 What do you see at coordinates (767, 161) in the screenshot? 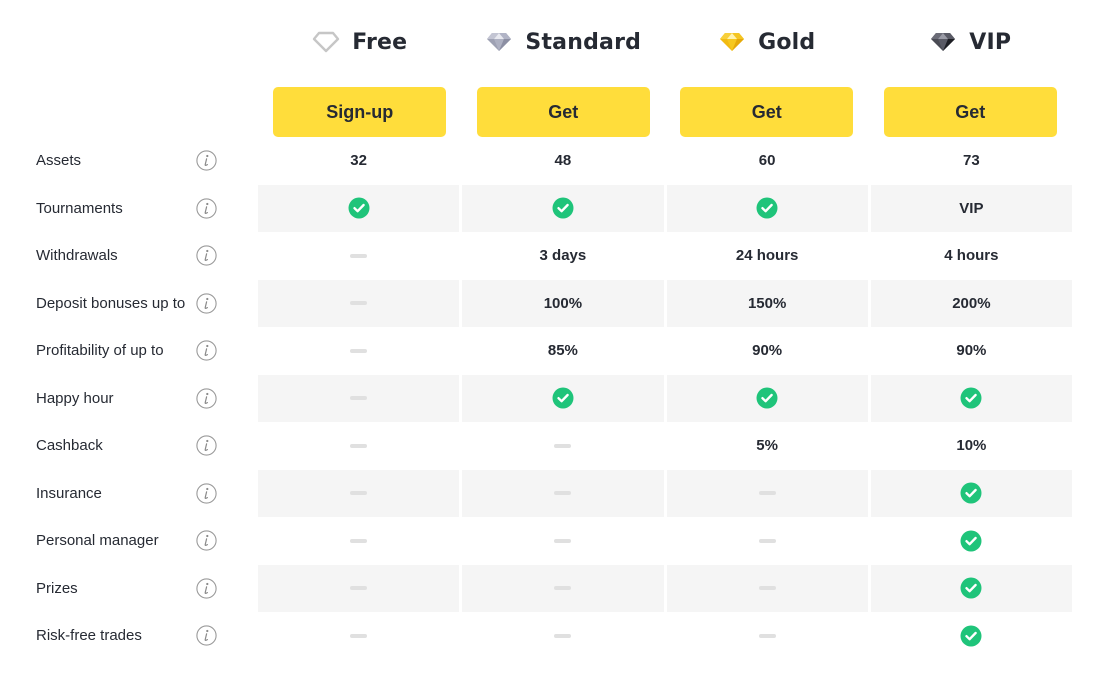
I see `cell-gold: 60` at bounding box center [767, 161].